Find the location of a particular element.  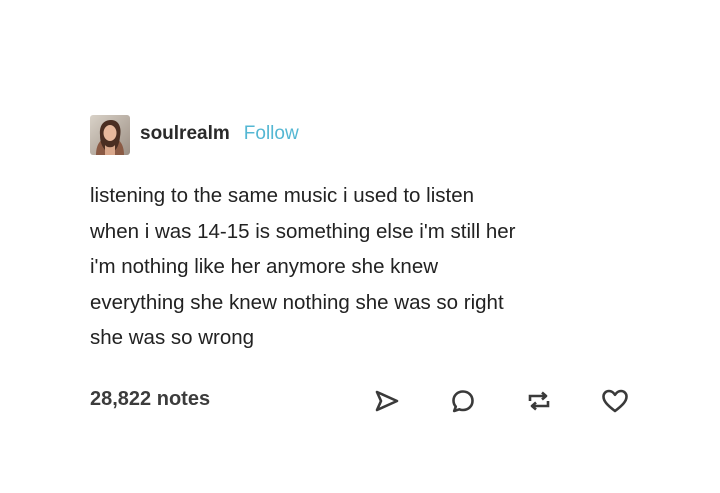

like-button is located at coordinates (615, 401).